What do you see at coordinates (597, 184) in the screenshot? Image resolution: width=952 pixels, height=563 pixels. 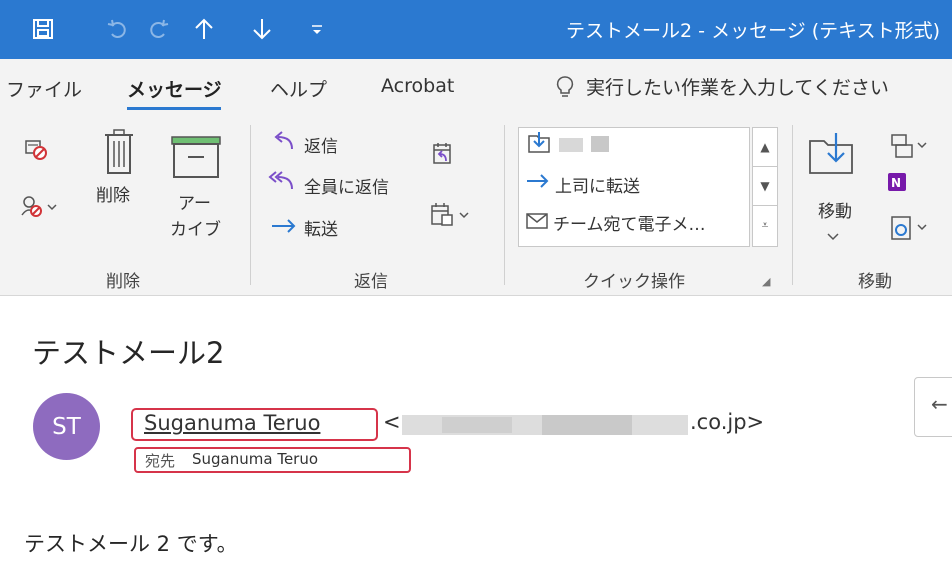 I see `quick-step-to-manager: 上司に転送` at bounding box center [597, 184].